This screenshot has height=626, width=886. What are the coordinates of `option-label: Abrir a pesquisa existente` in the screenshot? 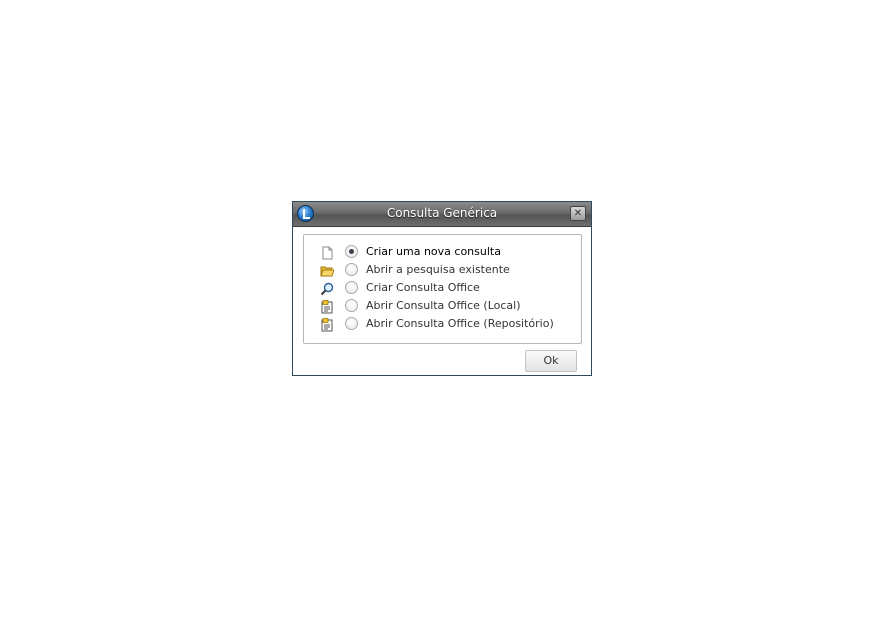 It's located at (438, 269).